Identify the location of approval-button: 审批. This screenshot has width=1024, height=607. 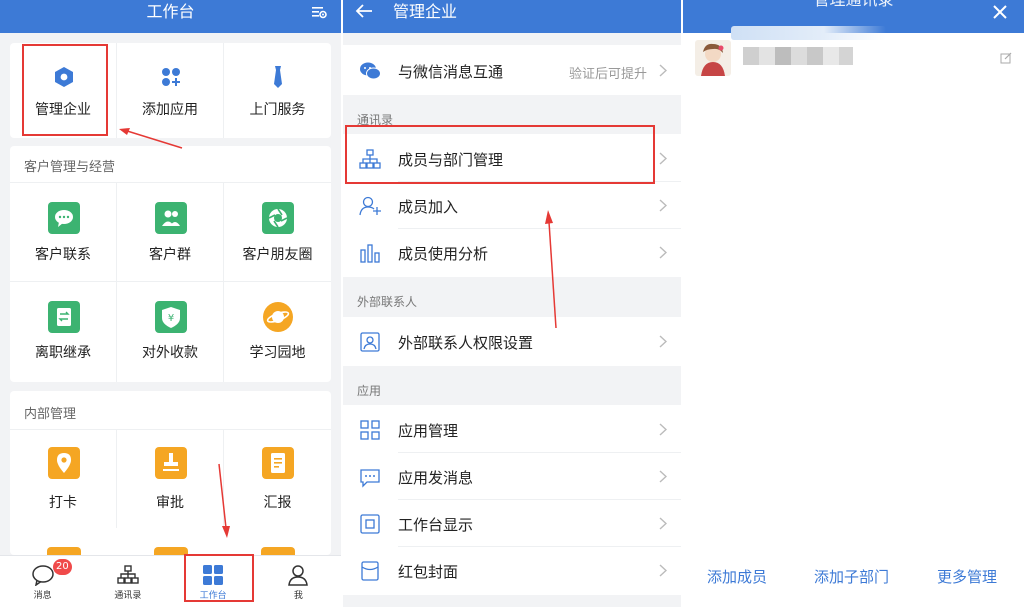
(170, 479).